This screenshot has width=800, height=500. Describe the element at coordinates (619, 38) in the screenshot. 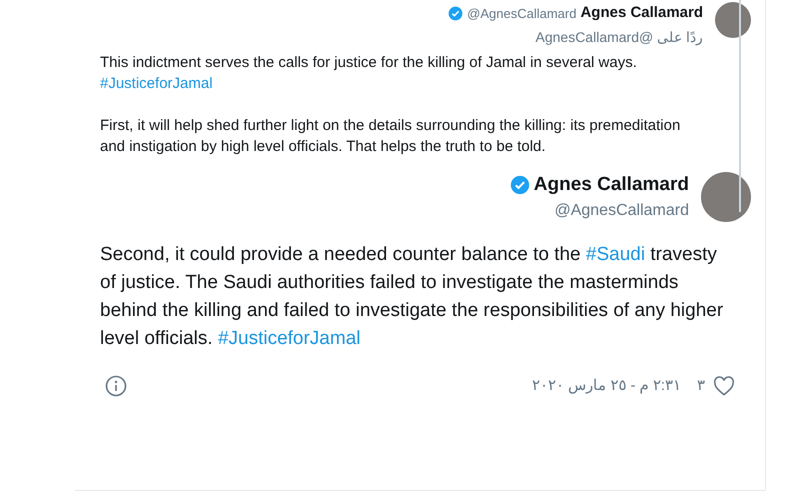

I see `reply-to-text: ردًا على @AgnesCallamard` at that location.